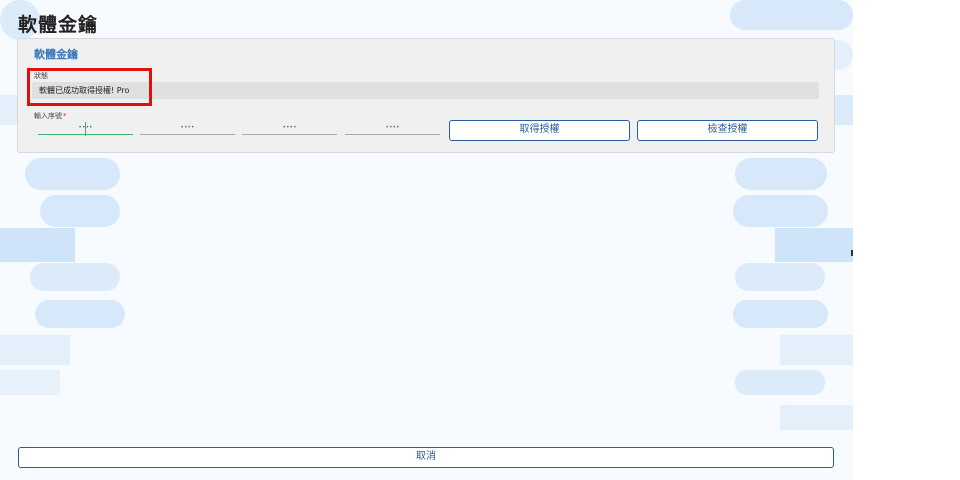  Describe the element at coordinates (727, 130) in the screenshot. I see `check-license-button: 檢查授權` at that location.